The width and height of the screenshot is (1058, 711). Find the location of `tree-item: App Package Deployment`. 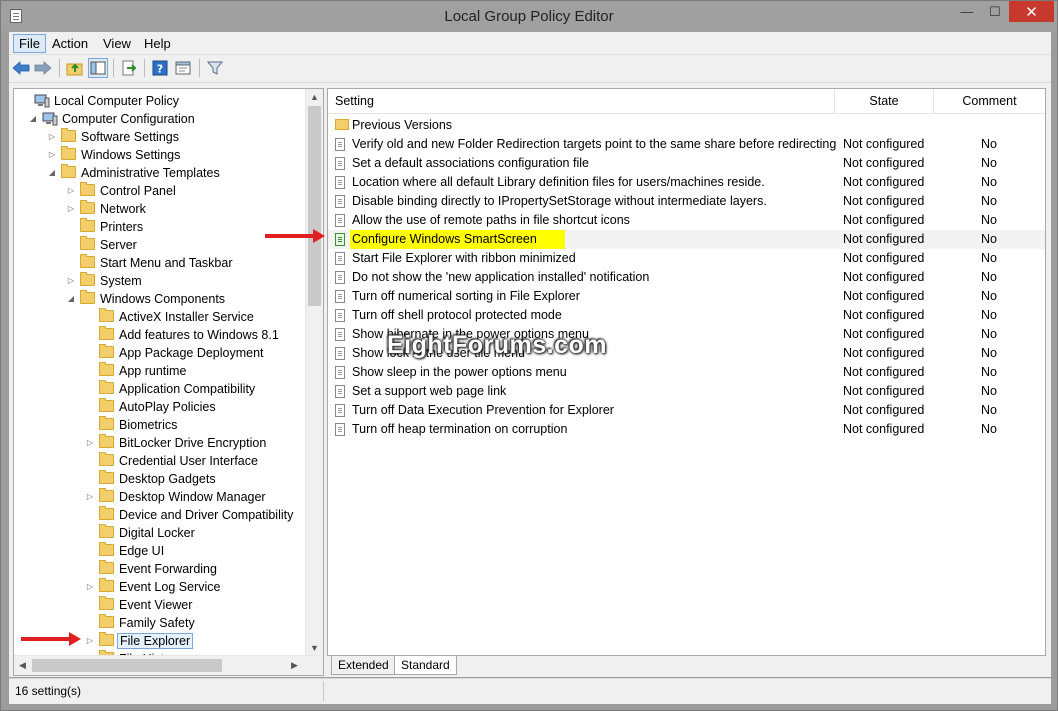

tree-item: App Package Deployment is located at coordinates (159, 353).